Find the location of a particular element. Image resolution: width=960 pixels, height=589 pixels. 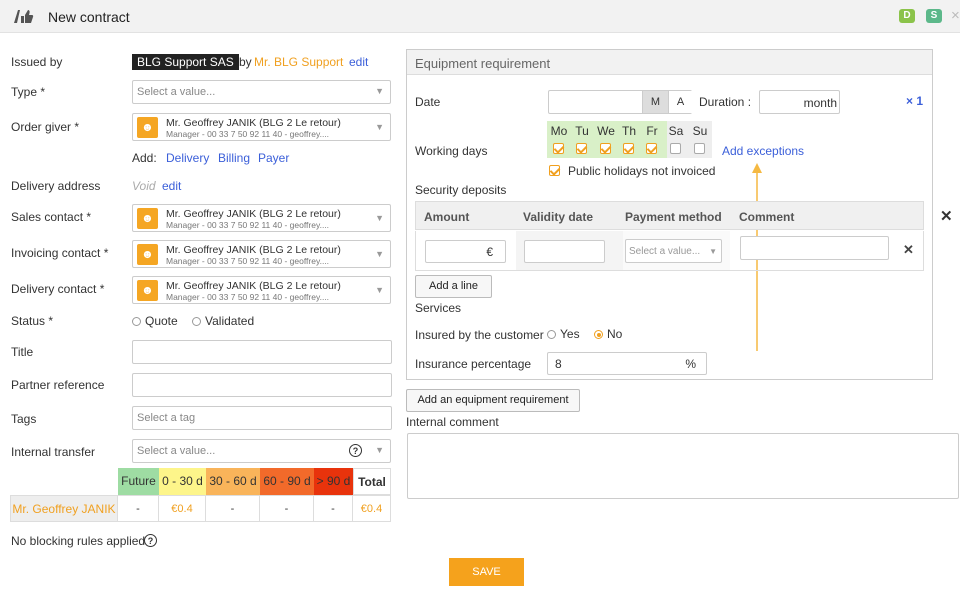

issued-by-edit-link: edit is located at coordinates (358, 62).